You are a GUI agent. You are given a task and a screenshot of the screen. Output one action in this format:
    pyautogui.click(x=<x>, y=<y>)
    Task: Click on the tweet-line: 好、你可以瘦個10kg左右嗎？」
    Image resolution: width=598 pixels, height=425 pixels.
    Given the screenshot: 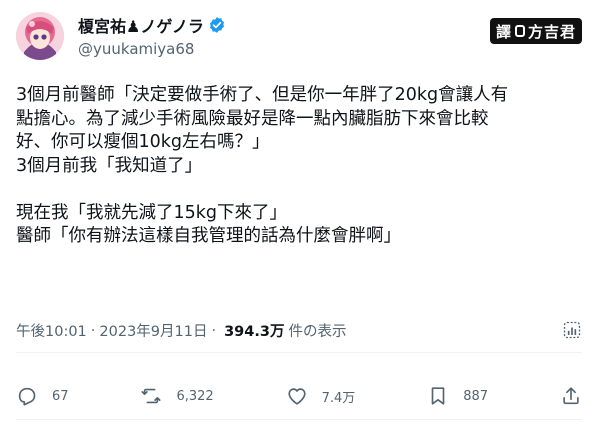 What is the action you would take?
    pyautogui.click(x=143, y=142)
    